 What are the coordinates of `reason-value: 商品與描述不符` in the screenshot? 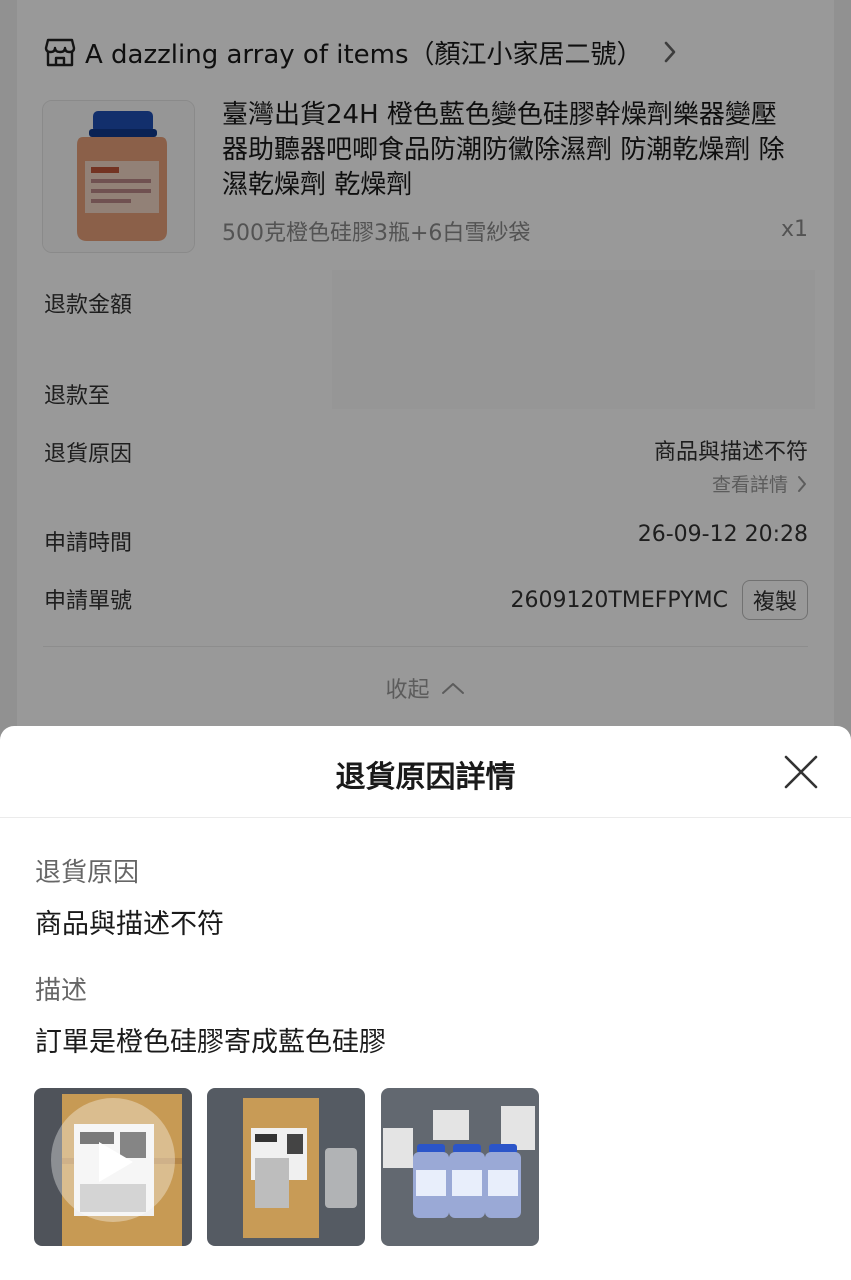 It's located at (129, 924).